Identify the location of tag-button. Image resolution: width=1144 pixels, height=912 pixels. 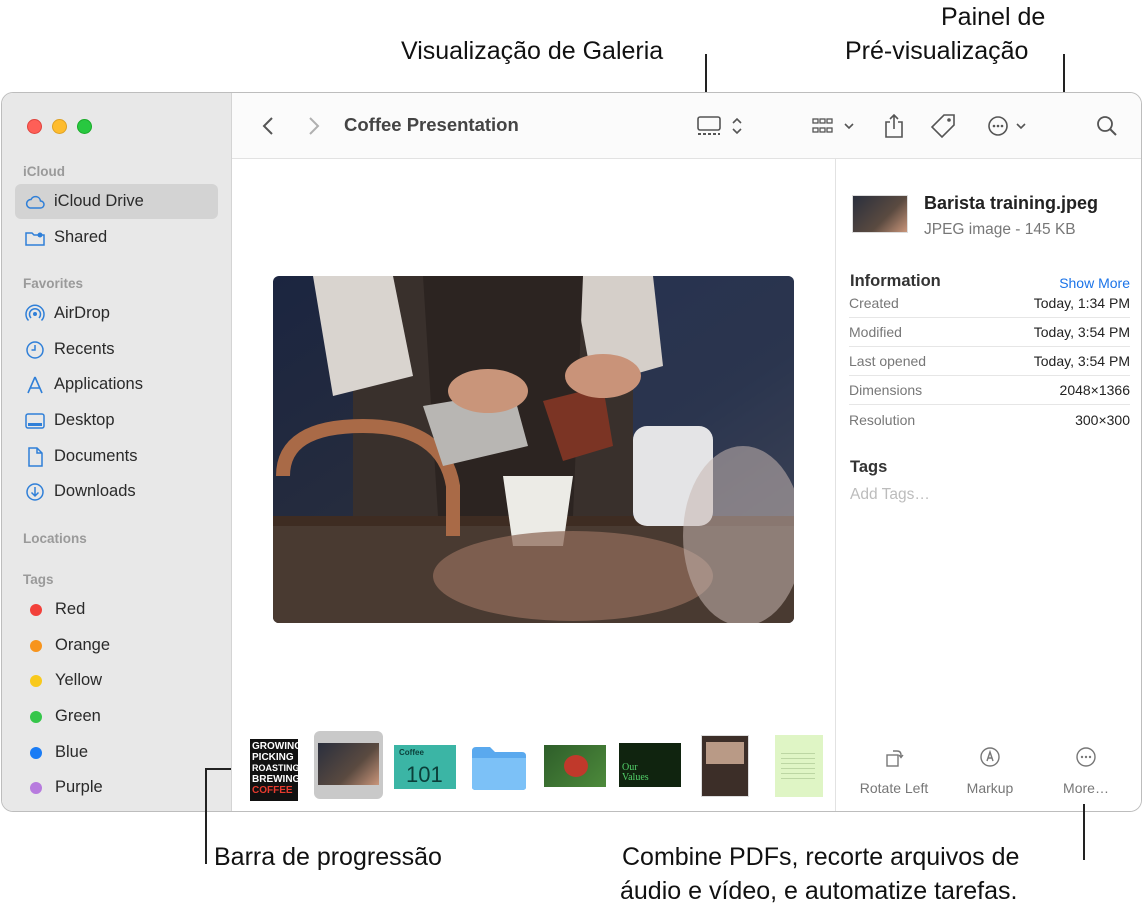
(943, 126).